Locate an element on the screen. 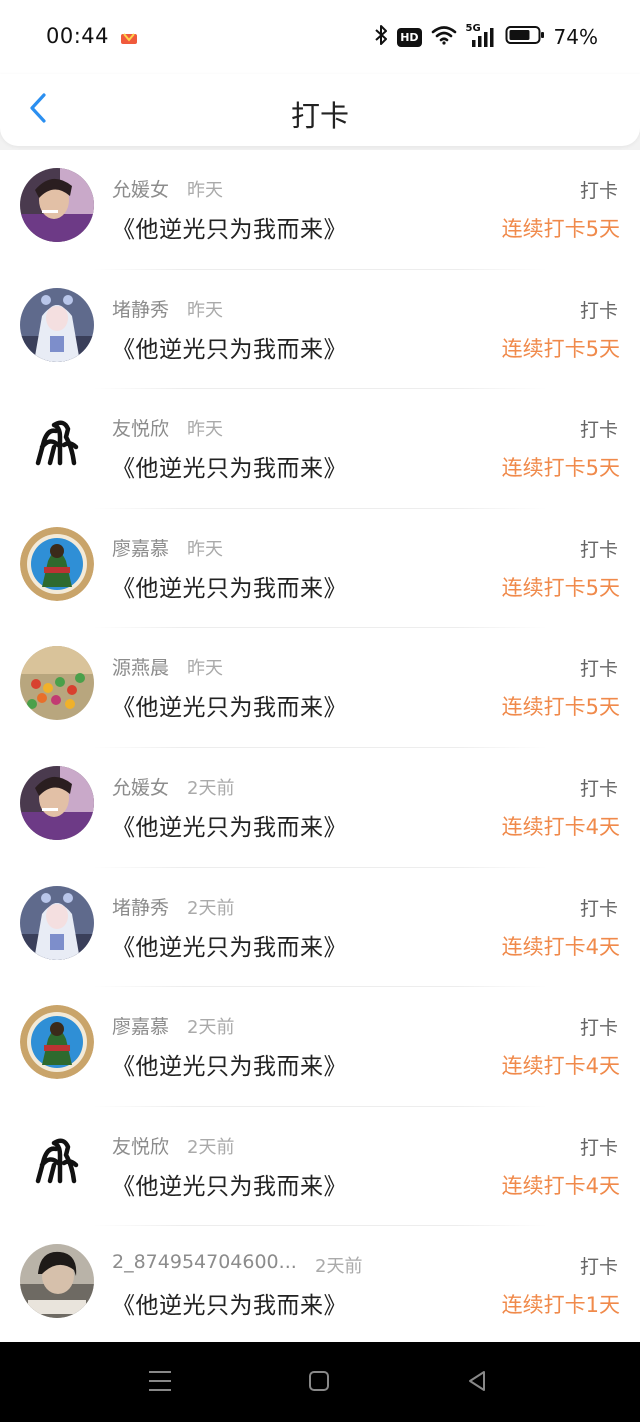 The width and height of the screenshot is (640, 1422). checkin-row: 允媛女 昨天《他逆光只为我而来》 打卡连续打卡5天 is located at coordinates (320, 210).